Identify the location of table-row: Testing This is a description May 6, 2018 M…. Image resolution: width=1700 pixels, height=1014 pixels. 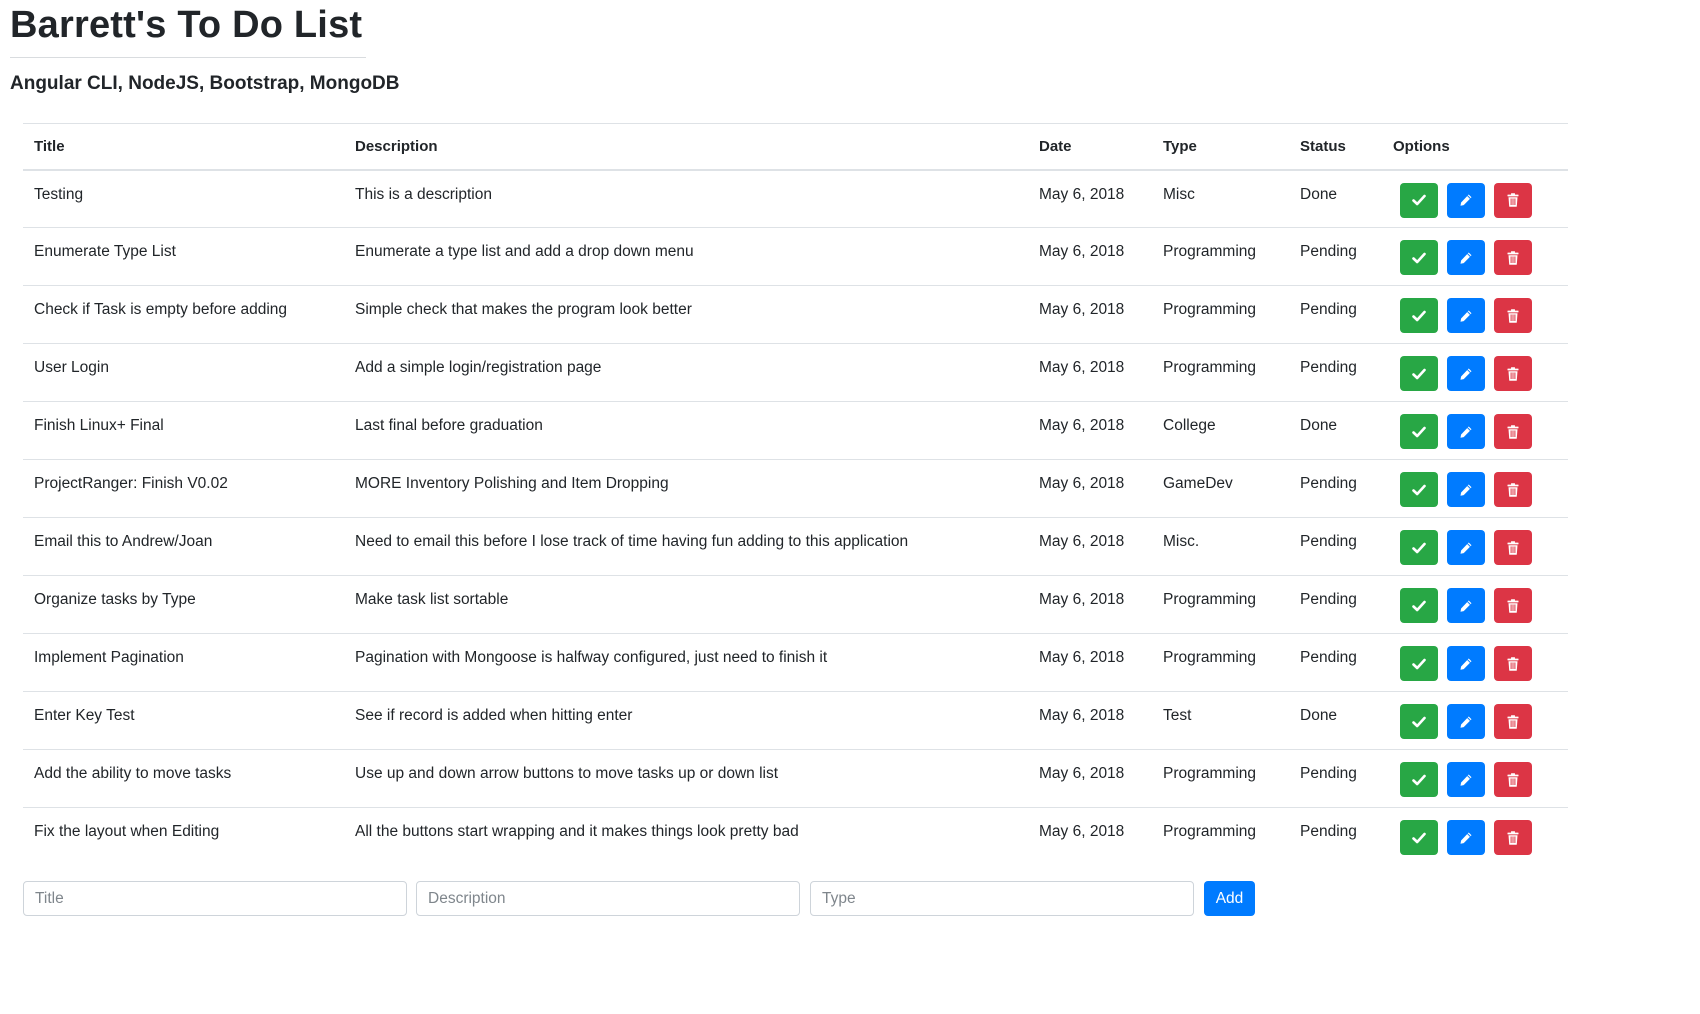
(795, 199).